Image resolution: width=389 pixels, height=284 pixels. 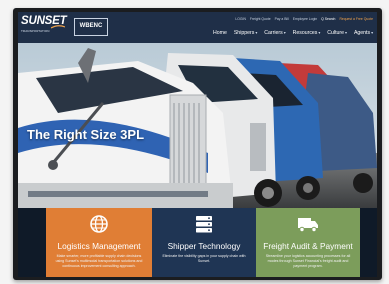 I want to click on nav-item-label: Culture, so click(x=336, y=33).